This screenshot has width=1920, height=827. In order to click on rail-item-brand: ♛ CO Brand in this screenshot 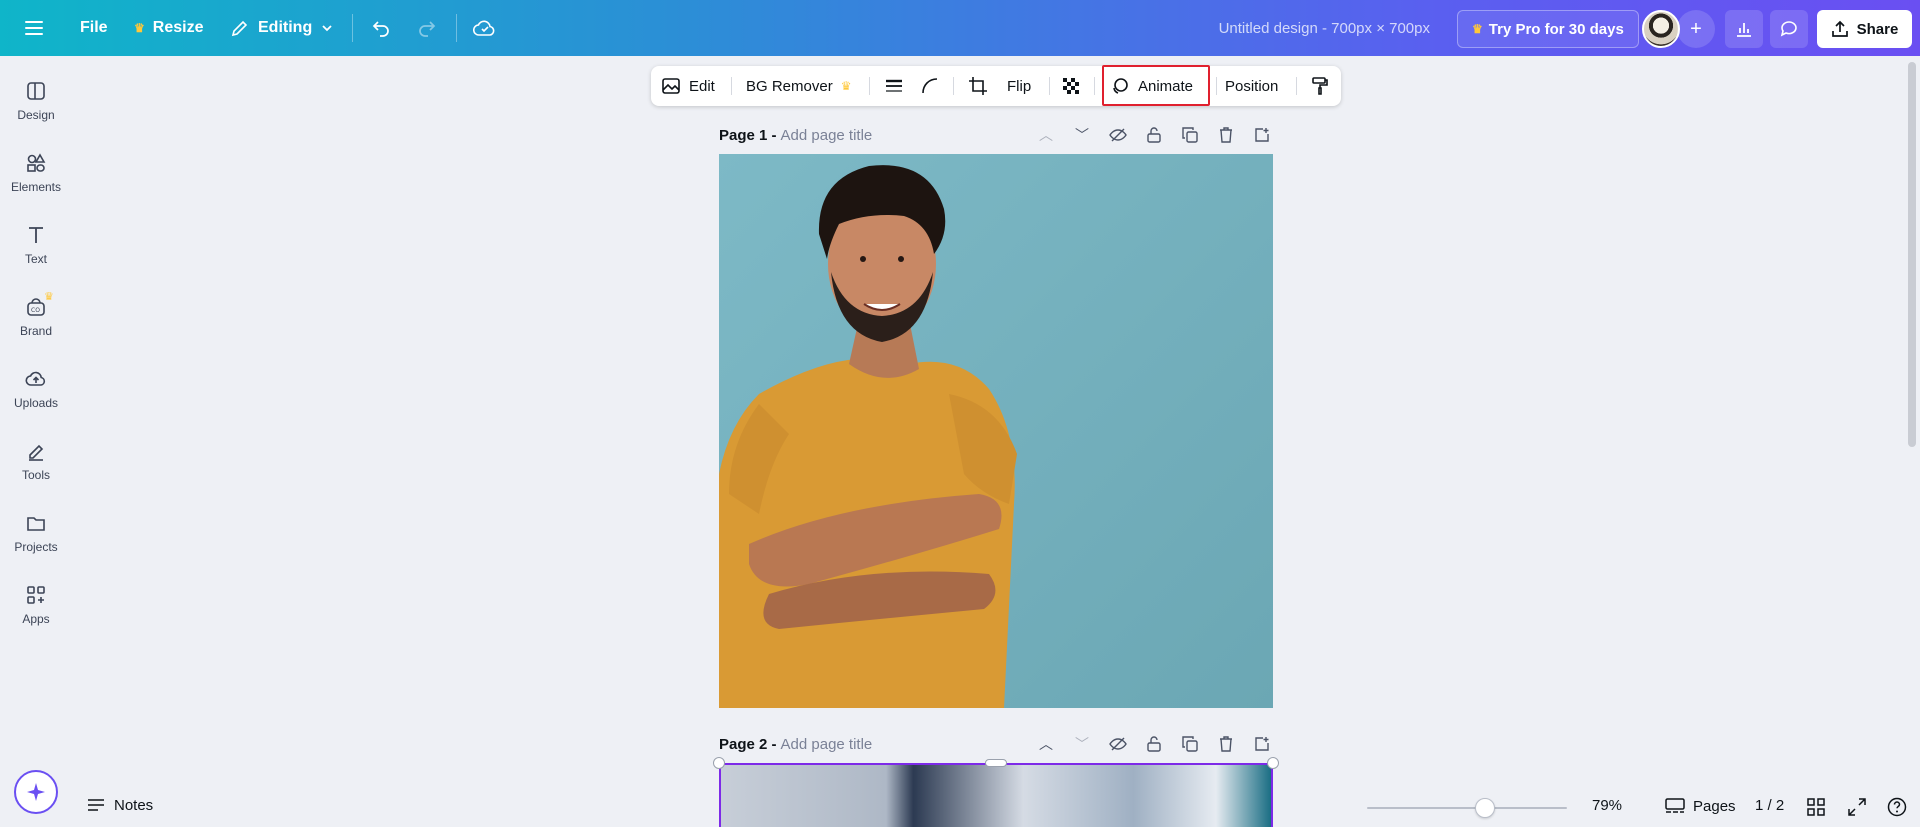, I will do `click(36, 325)`.